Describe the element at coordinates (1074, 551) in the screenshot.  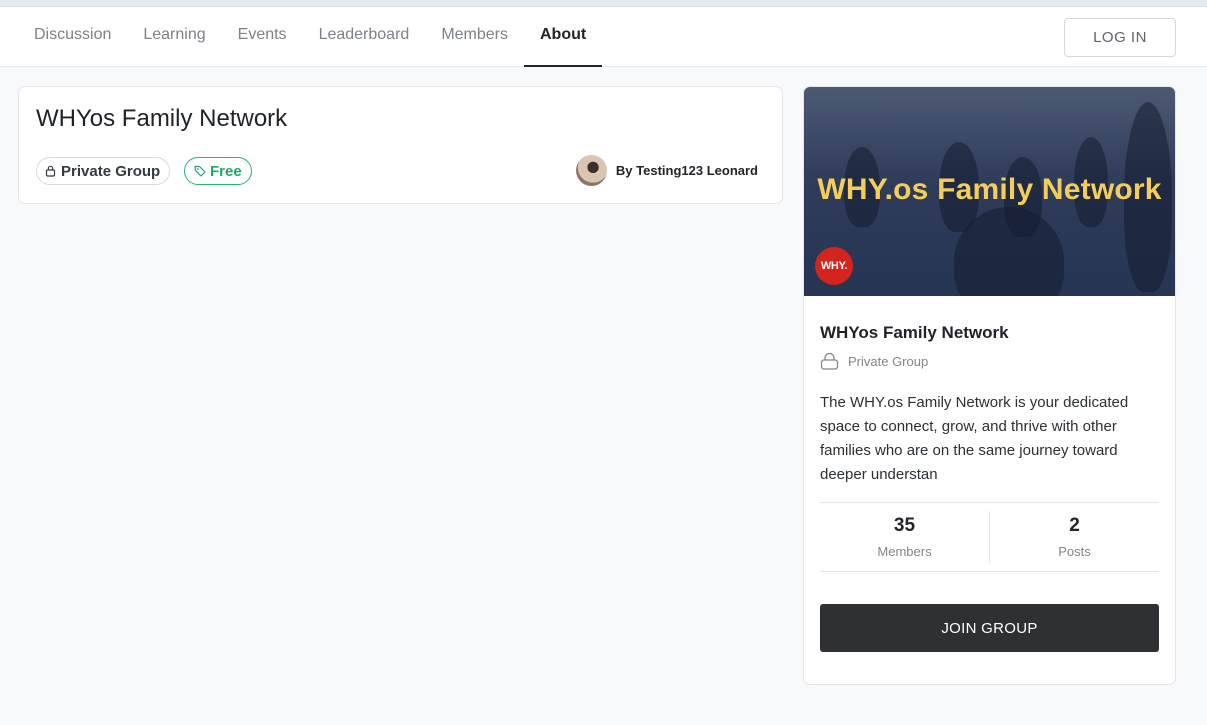
I see `posts-label: Posts` at that location.